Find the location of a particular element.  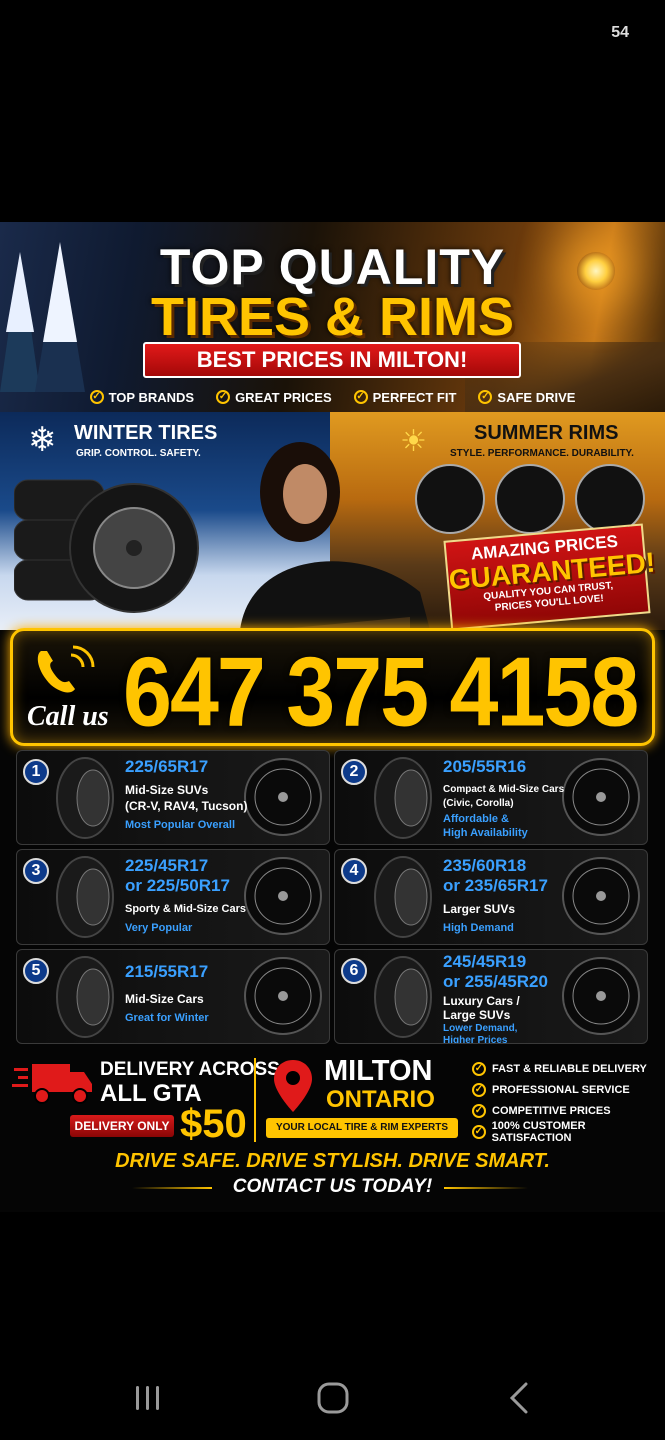

tire-tag: High Demand is located at coordinates (478, 928).